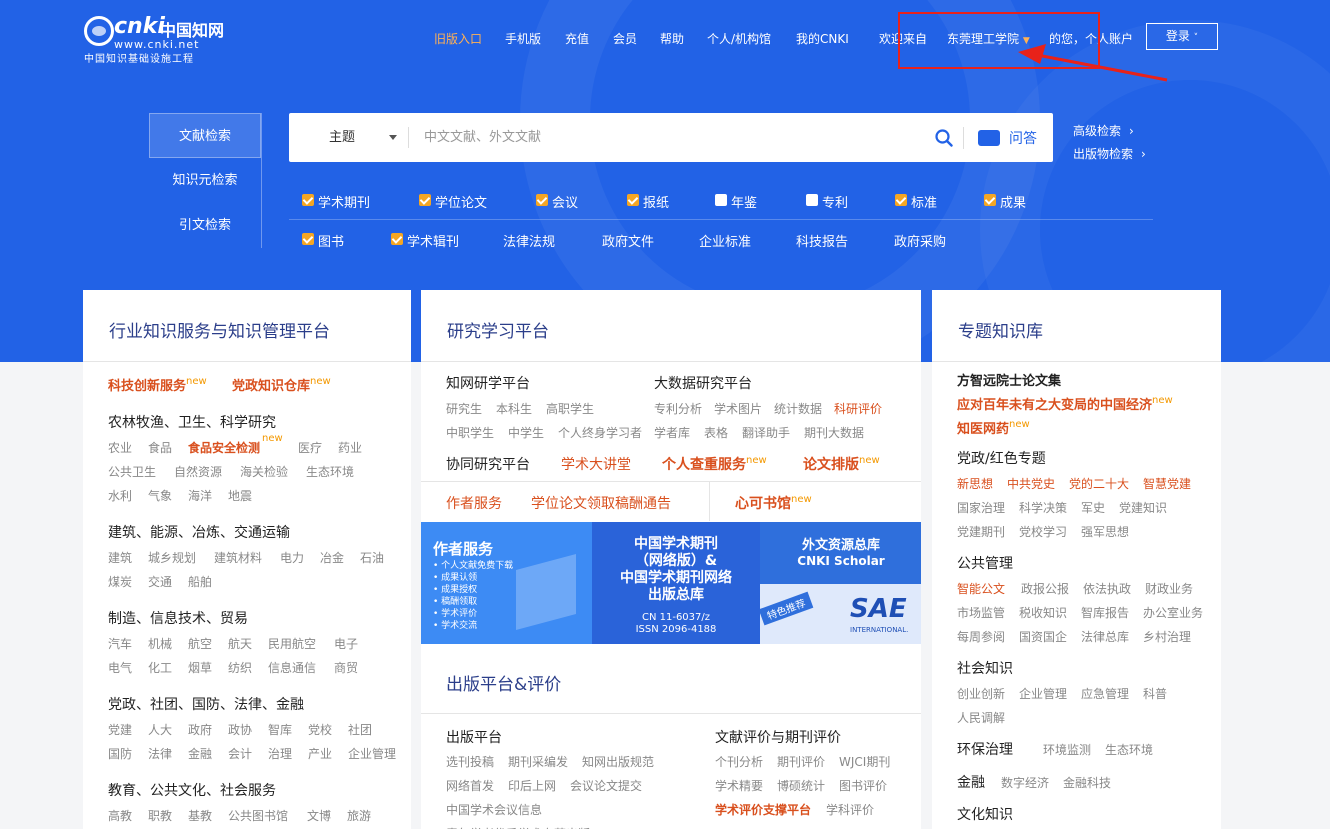  What do you see at coordinates (310, 447) in the screenshot?
I see `category-link: 医疗` at bounding box center [310, 447].